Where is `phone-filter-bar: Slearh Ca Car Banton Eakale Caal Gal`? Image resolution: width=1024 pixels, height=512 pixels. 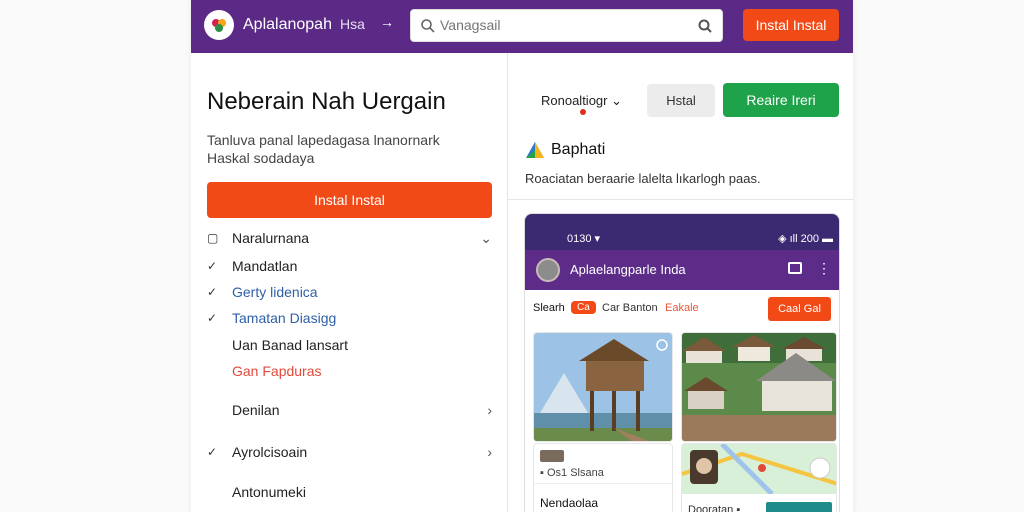
phone-filter-bar: Slearh Ca Car Banton Eakale Caal Gal is located at coordinates (682, 310).